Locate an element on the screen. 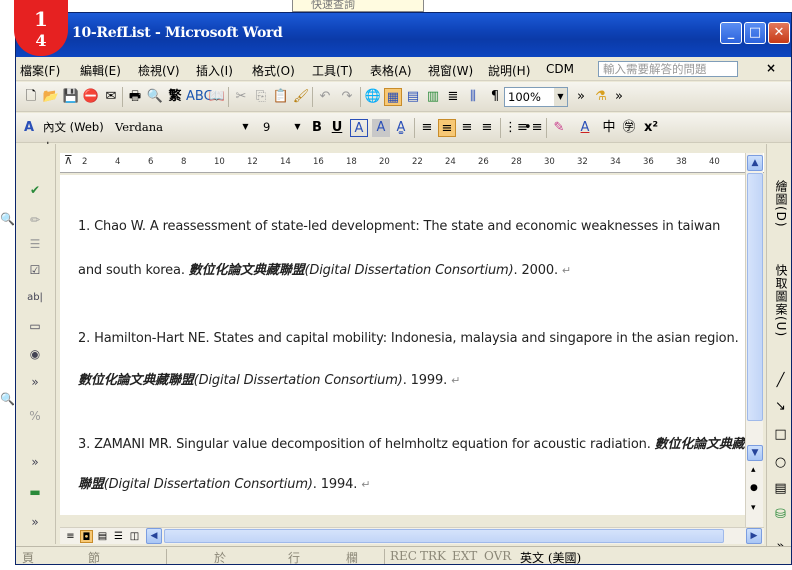 The height and width of the screenshot is (570, 792). print-layout-view-icon: ▤ is located at coordinates (102, 536).